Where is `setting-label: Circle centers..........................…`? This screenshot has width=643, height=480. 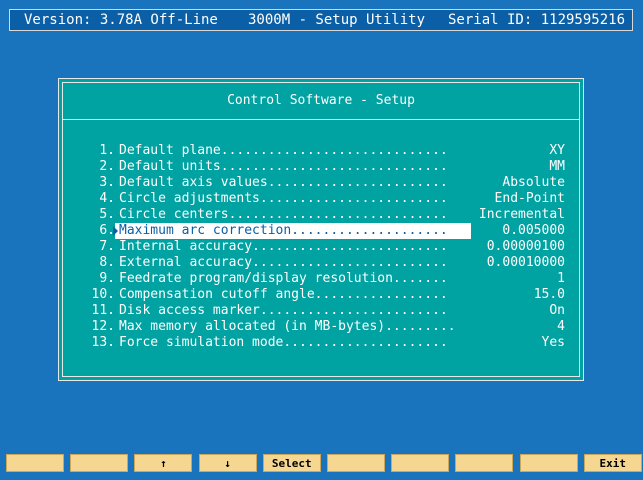 setting-label: Circle centers..........................… is located at coordinates (283, 214).